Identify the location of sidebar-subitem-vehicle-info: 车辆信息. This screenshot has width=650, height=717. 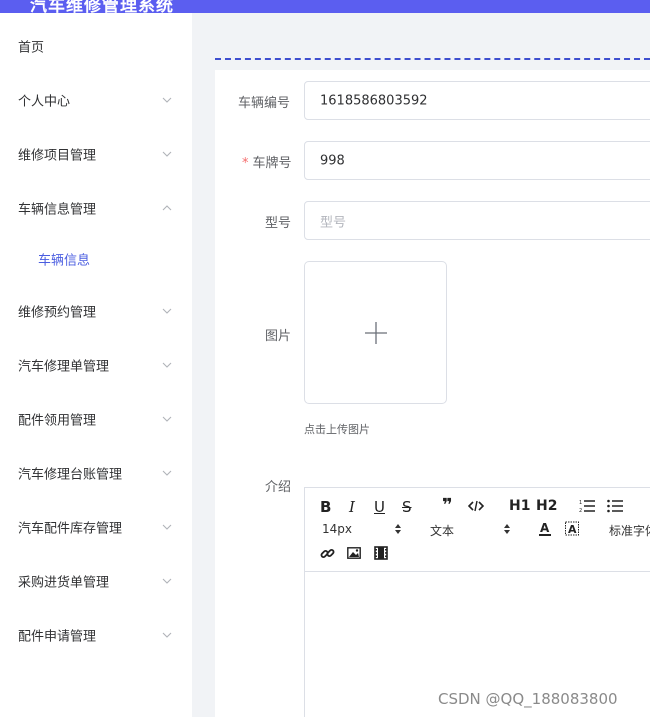
(96, 259).